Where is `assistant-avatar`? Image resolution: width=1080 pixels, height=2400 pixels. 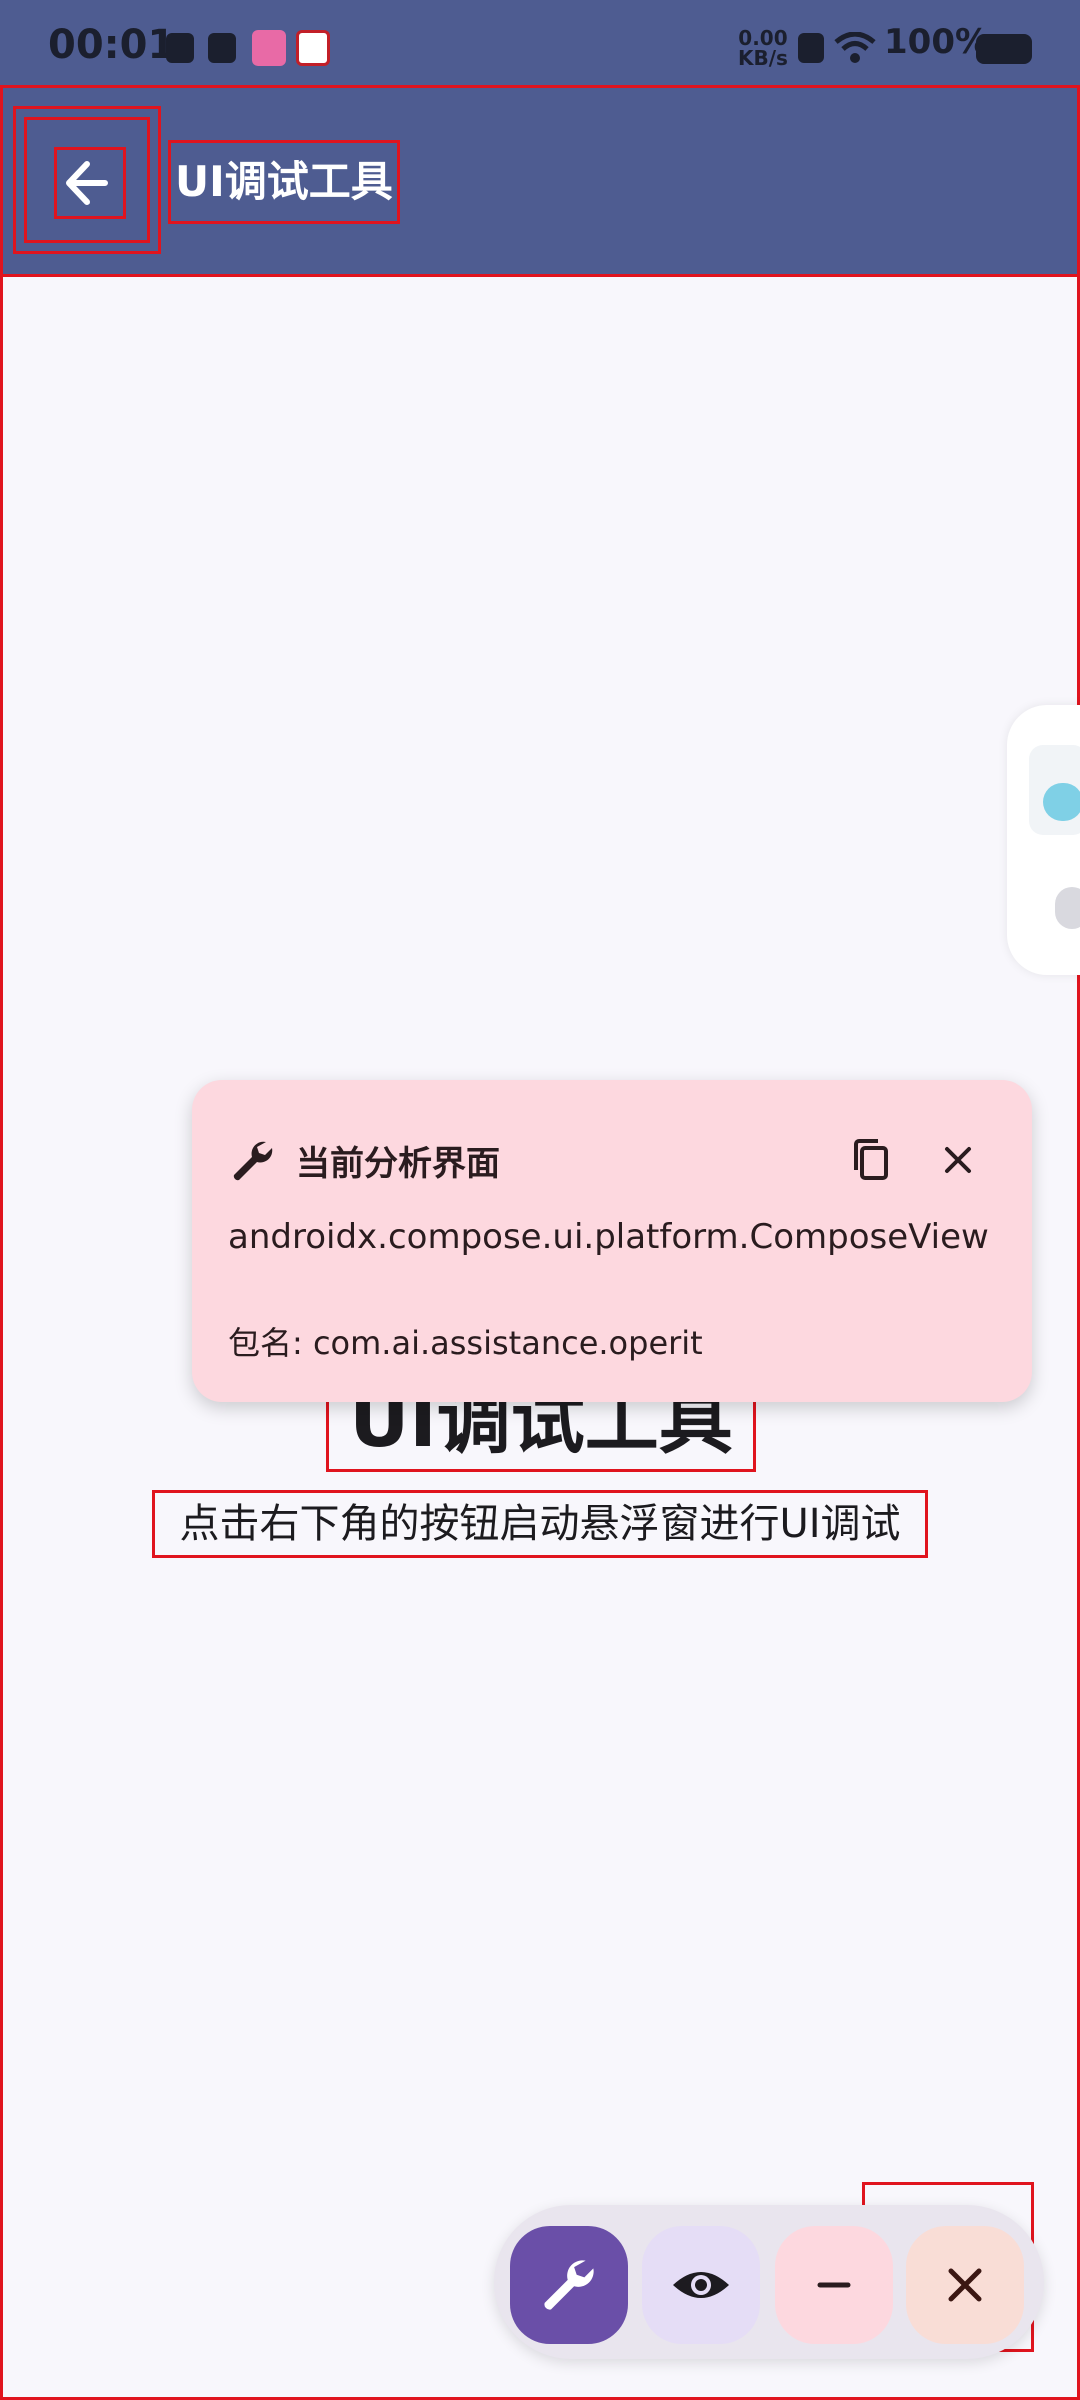
assistant-avatar is located at coordinates (1054, 790).